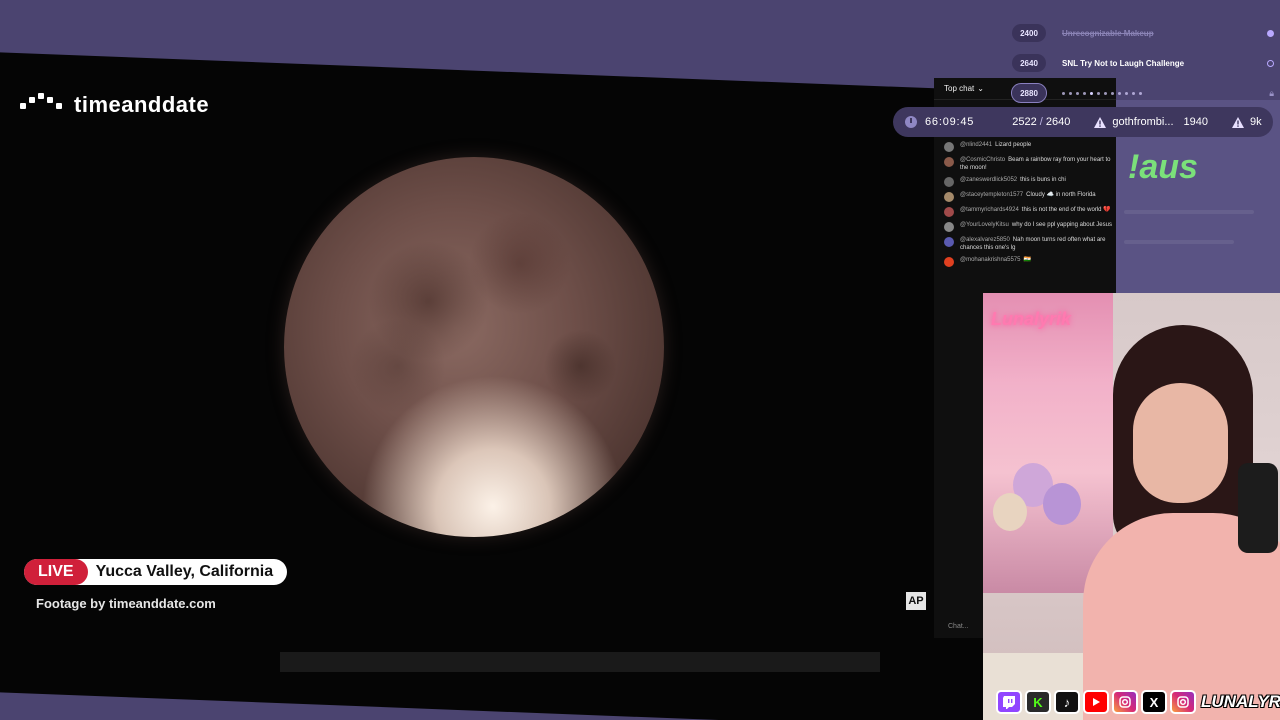  Describe the element at coordinates (1108, 33) in the screenshot. I see `goal-title: Unrecognizable Makeup` at that location.